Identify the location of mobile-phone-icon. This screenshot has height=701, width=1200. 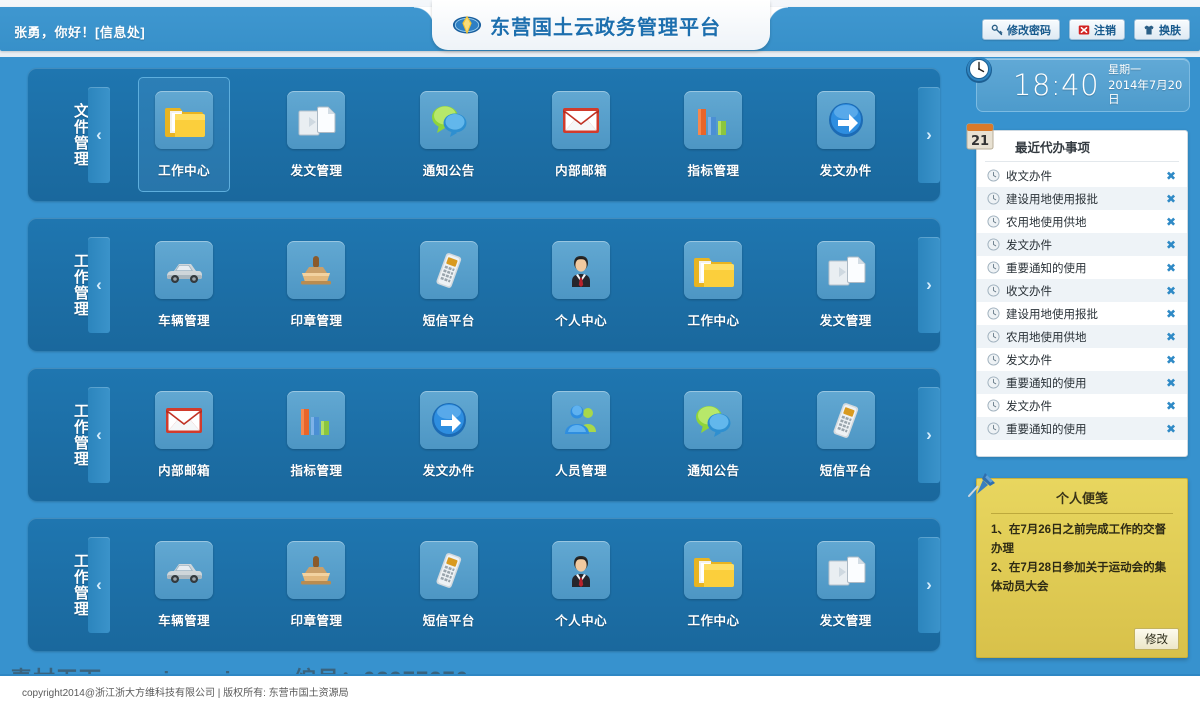
(845, 419).